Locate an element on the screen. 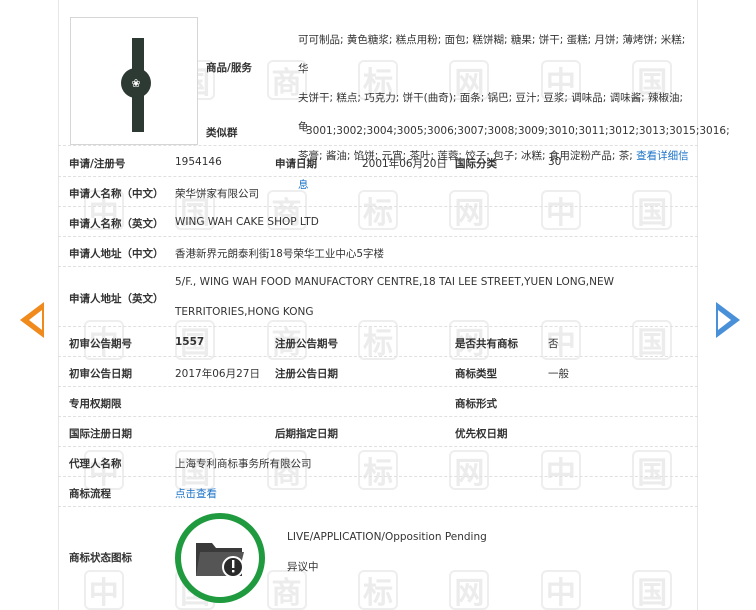 Image resolution: width=756 pixels, height=610 pixels. priority-date-label: 优先权日期 is located at coordinates (481, 434).